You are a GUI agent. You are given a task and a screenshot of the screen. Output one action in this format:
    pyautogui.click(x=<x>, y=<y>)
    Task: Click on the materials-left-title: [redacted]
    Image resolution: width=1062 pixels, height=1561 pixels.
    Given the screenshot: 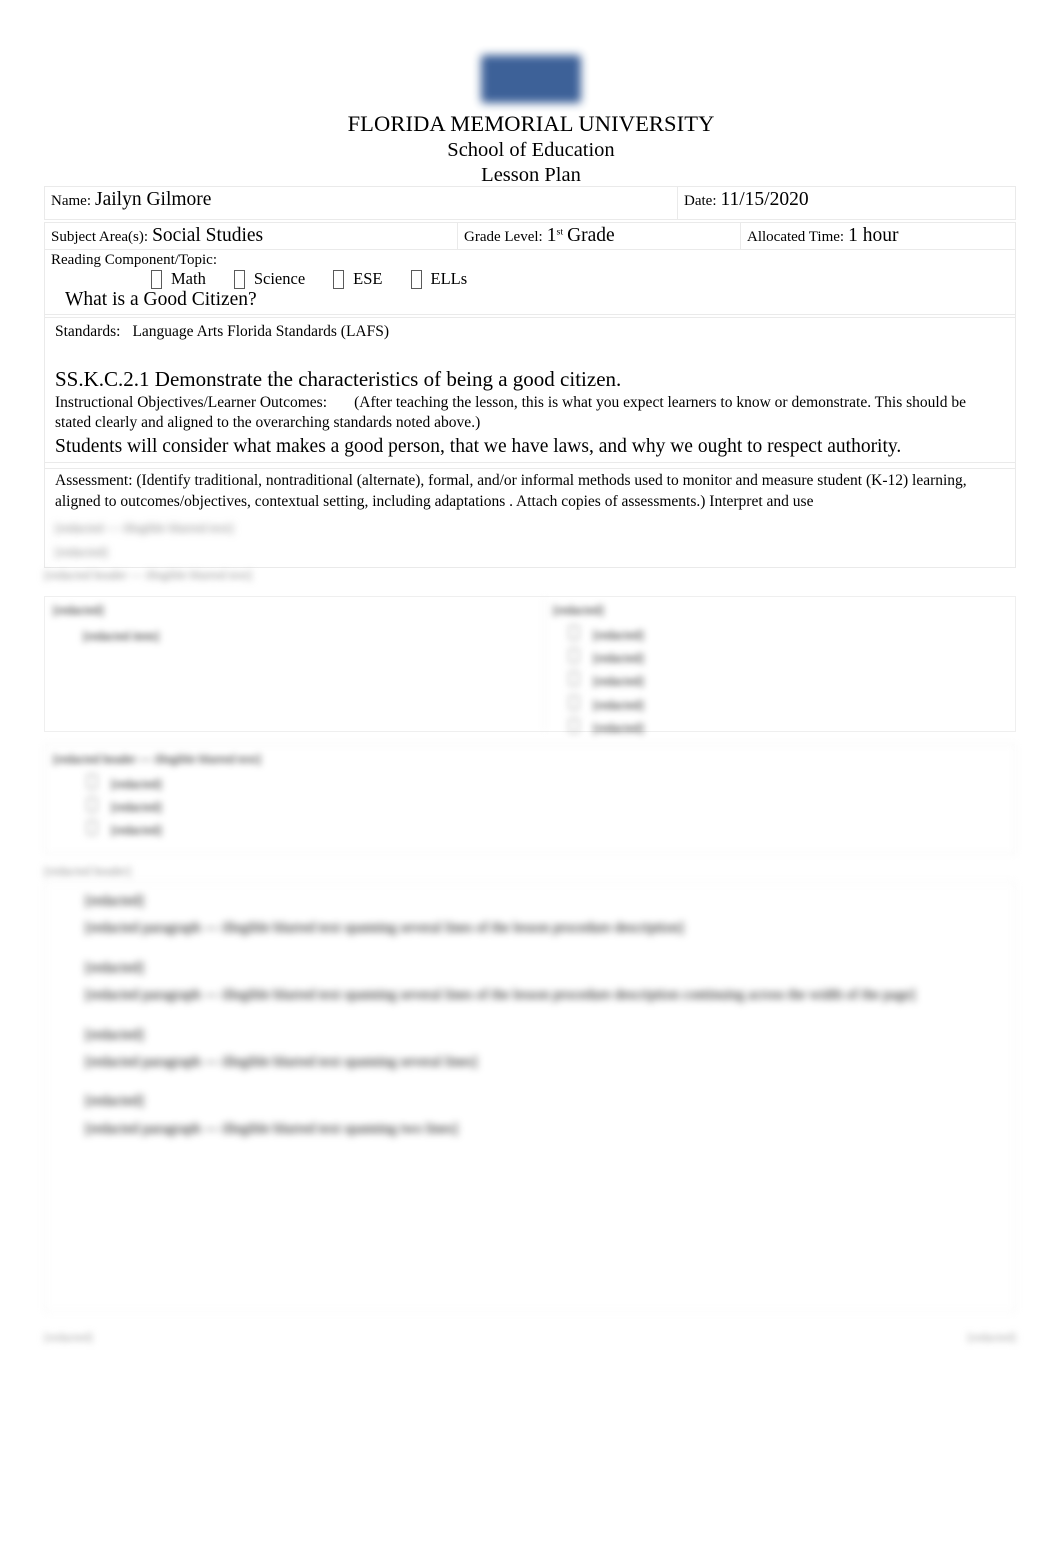 What is the action you would take?
    pyautogui.click(x=78, y=610)
    